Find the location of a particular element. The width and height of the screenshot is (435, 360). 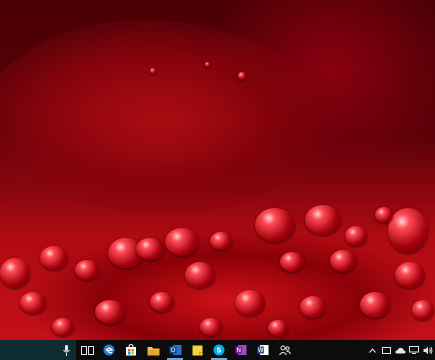

people-icon is located at coordinates (285, 350).